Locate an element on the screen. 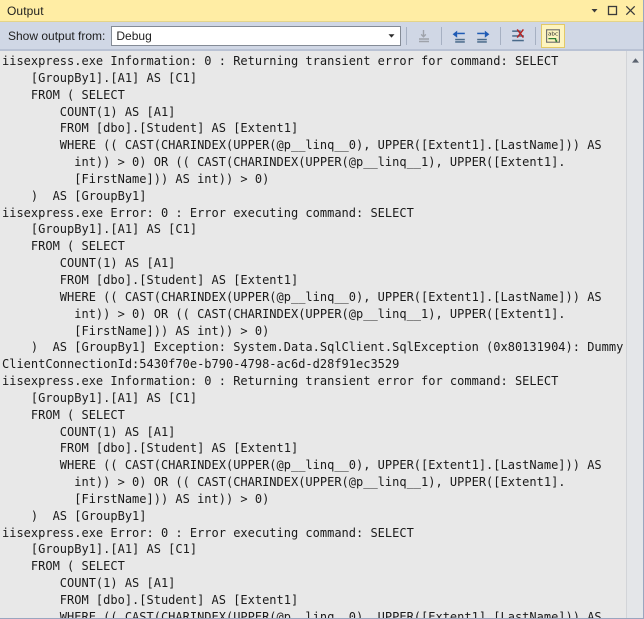 The height and width of the screenshot is (619, 644). clear-all-icon is located at coordinates (518, 36).